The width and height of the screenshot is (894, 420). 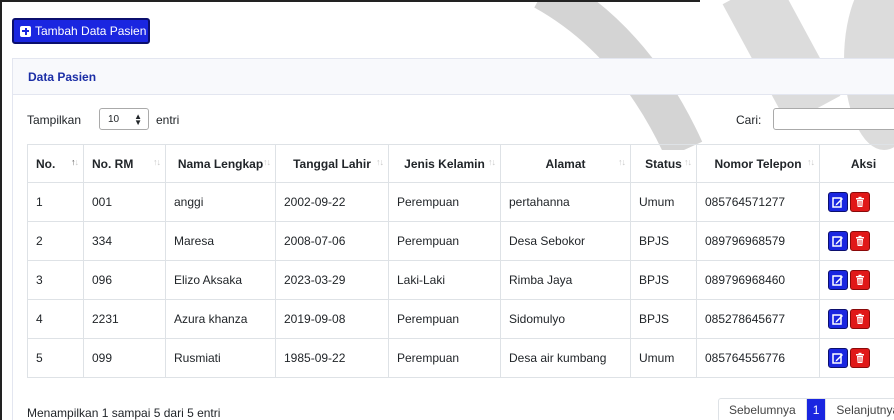 What do you see at coordinates (55, 358) in the screenshot?
I see `cell-no: 5` at bounding box center [55, 358].